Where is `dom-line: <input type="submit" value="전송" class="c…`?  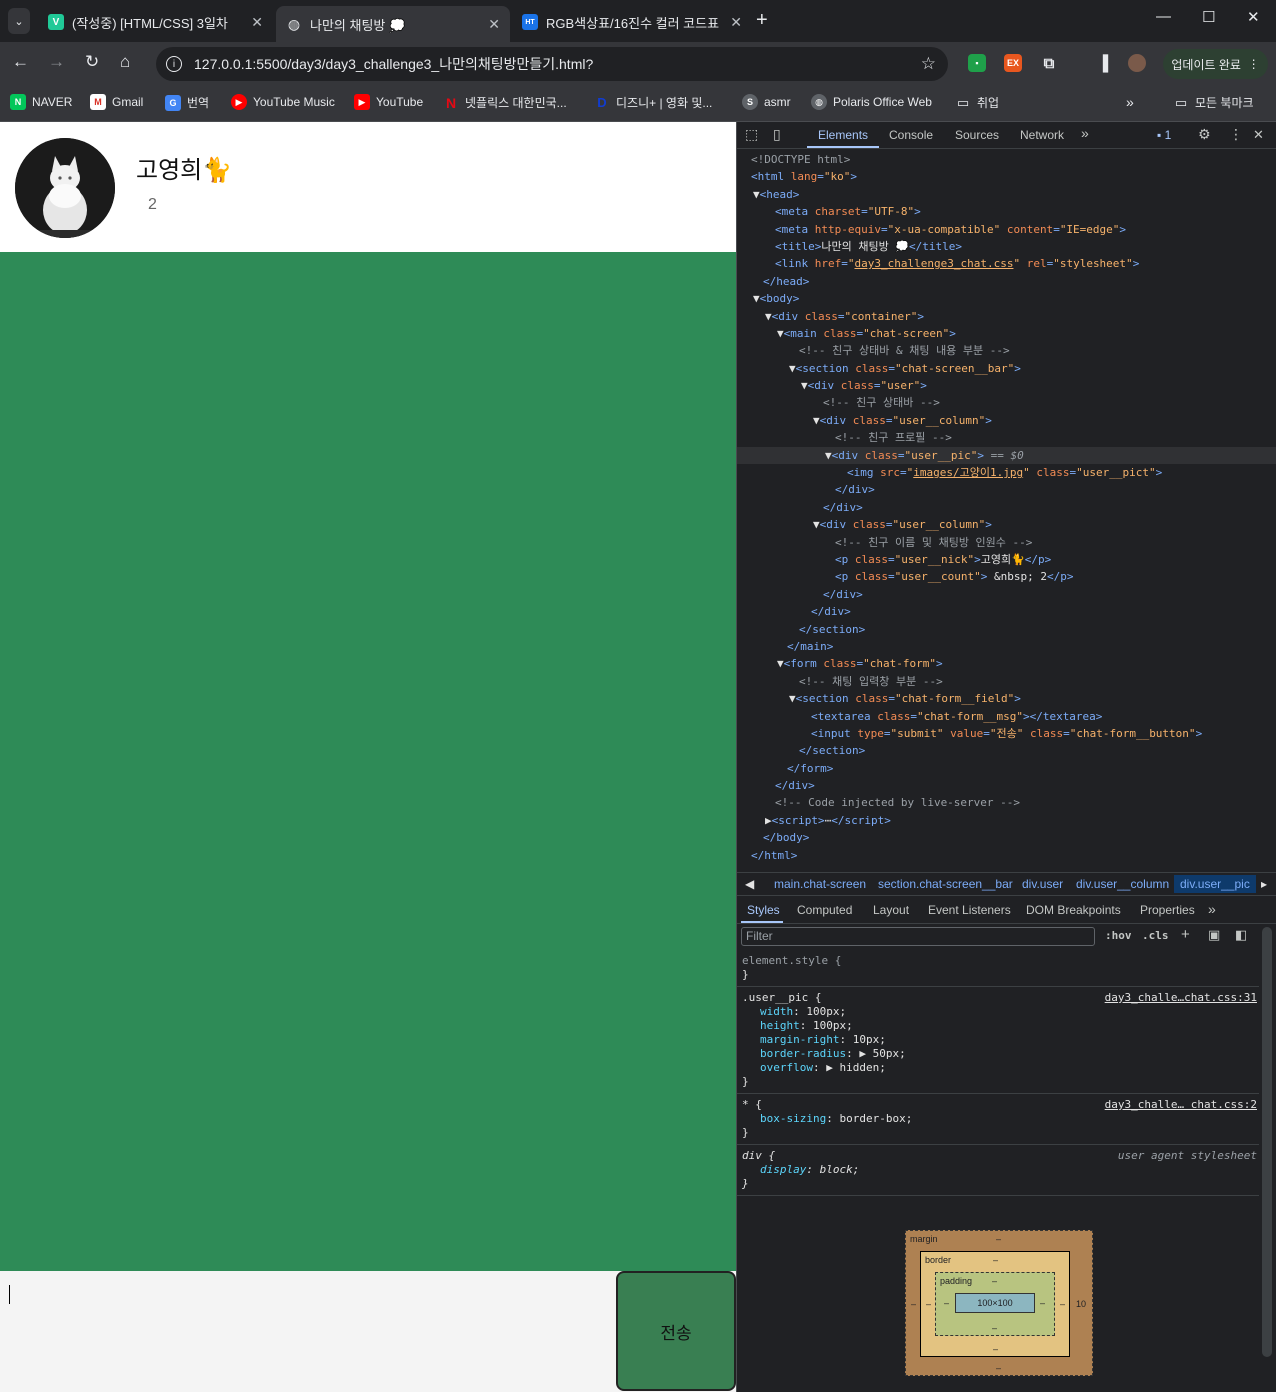
dom-line: <input type="submit" value="전송" class="c… is located at coordinates (1006, 733).